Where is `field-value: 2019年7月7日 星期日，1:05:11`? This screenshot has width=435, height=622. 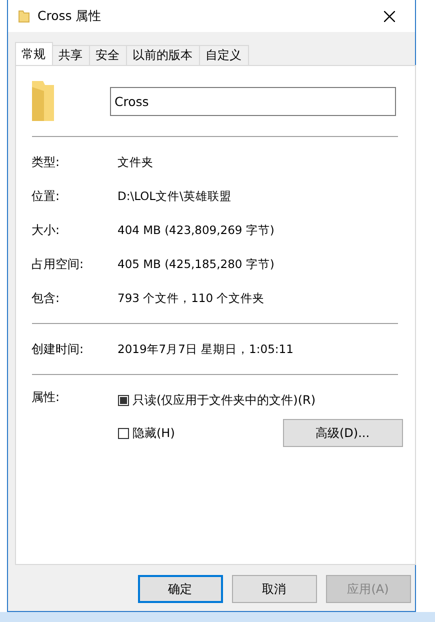
field-value: 2019年7月7日 星期日，1:05:11 is located at coordinates (206, 349).